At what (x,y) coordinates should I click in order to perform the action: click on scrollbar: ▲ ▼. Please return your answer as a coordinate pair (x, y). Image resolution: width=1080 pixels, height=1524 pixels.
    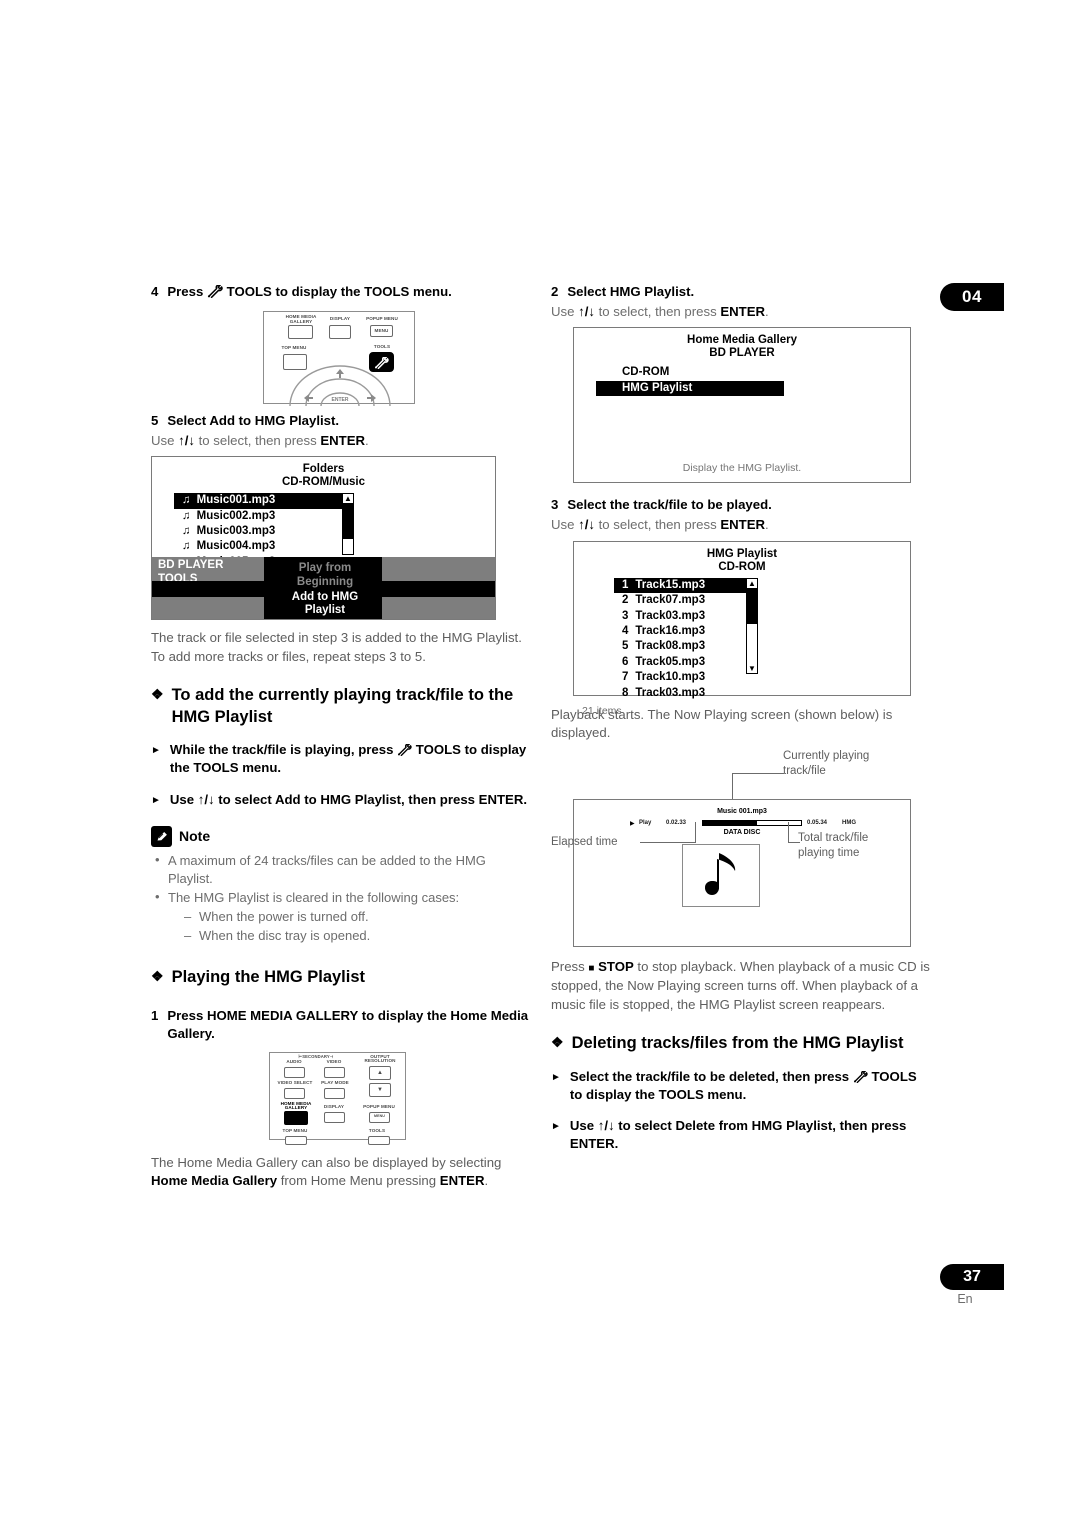
    Looking at the image, I should click on (752, 625).